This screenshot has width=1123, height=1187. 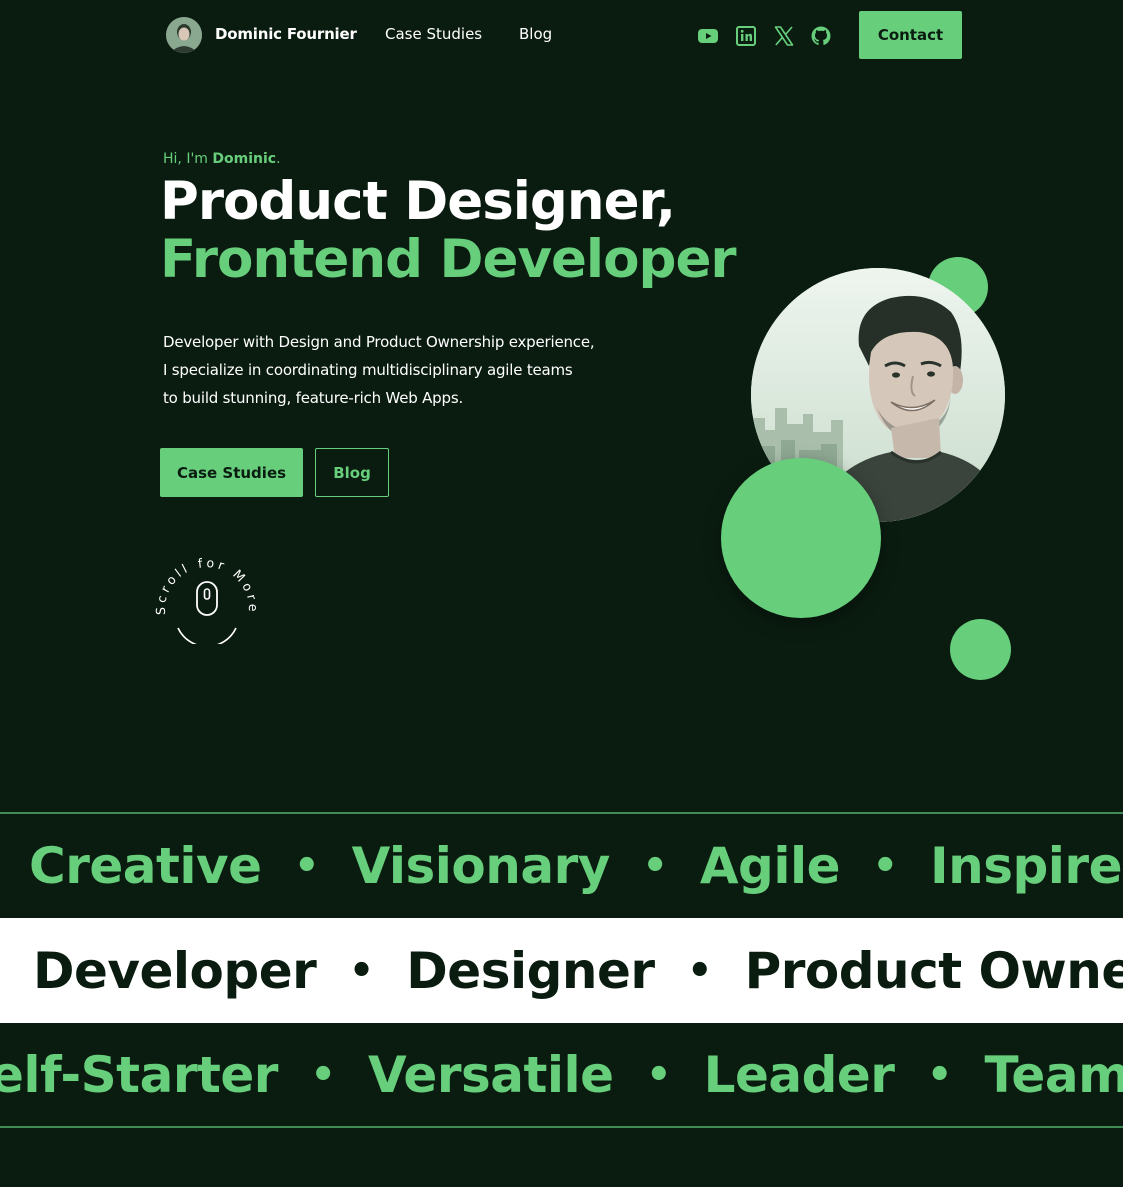 What do you see at coordinates (244, 159) in the screenshot?
I see `greeting-name: Dominic` at bounding box center [244, 159].